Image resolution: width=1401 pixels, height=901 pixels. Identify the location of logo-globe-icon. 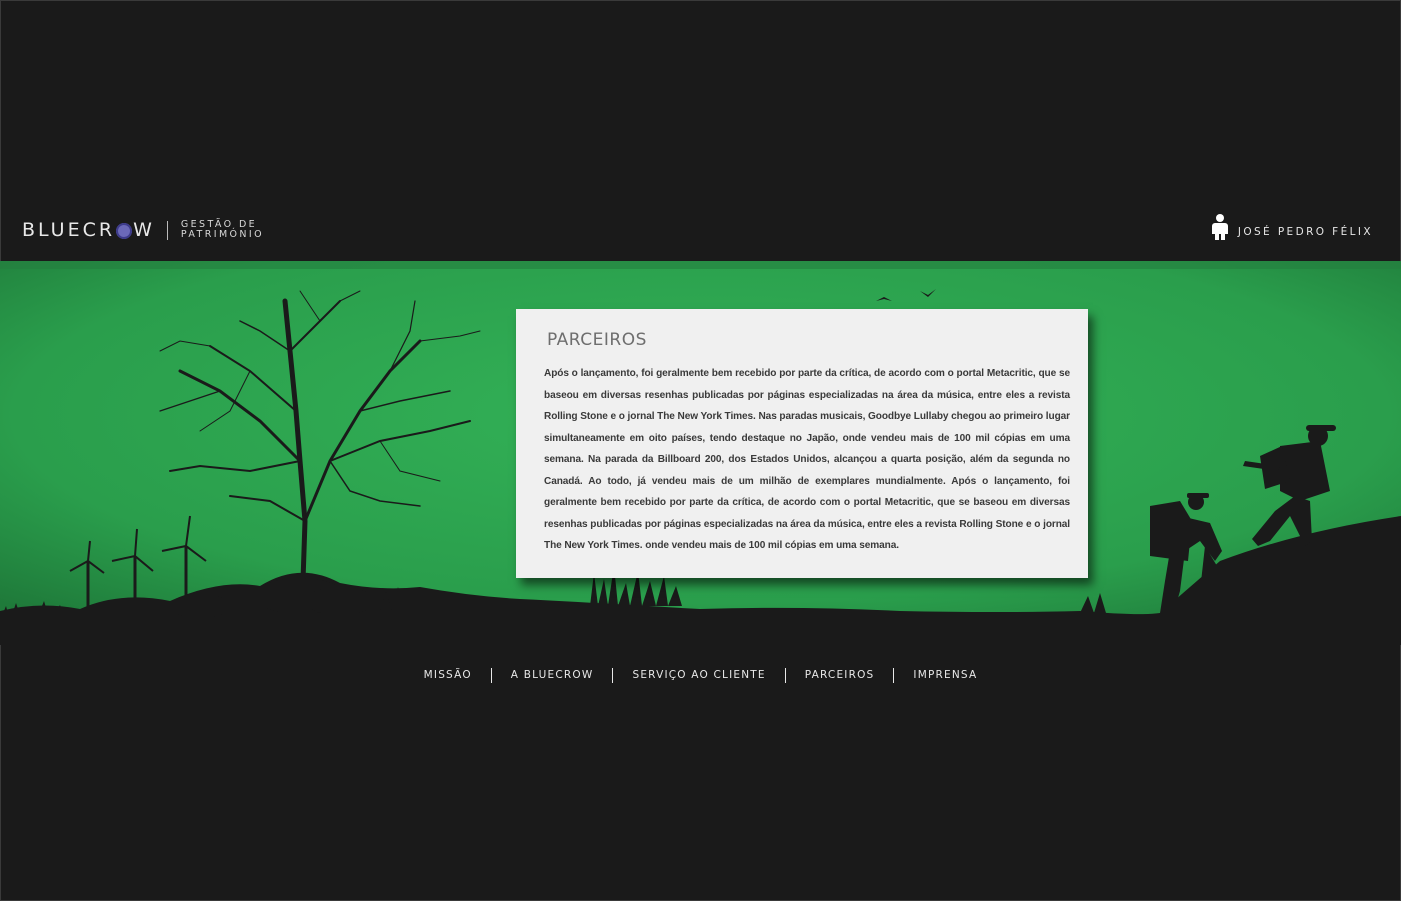
(124, 231).